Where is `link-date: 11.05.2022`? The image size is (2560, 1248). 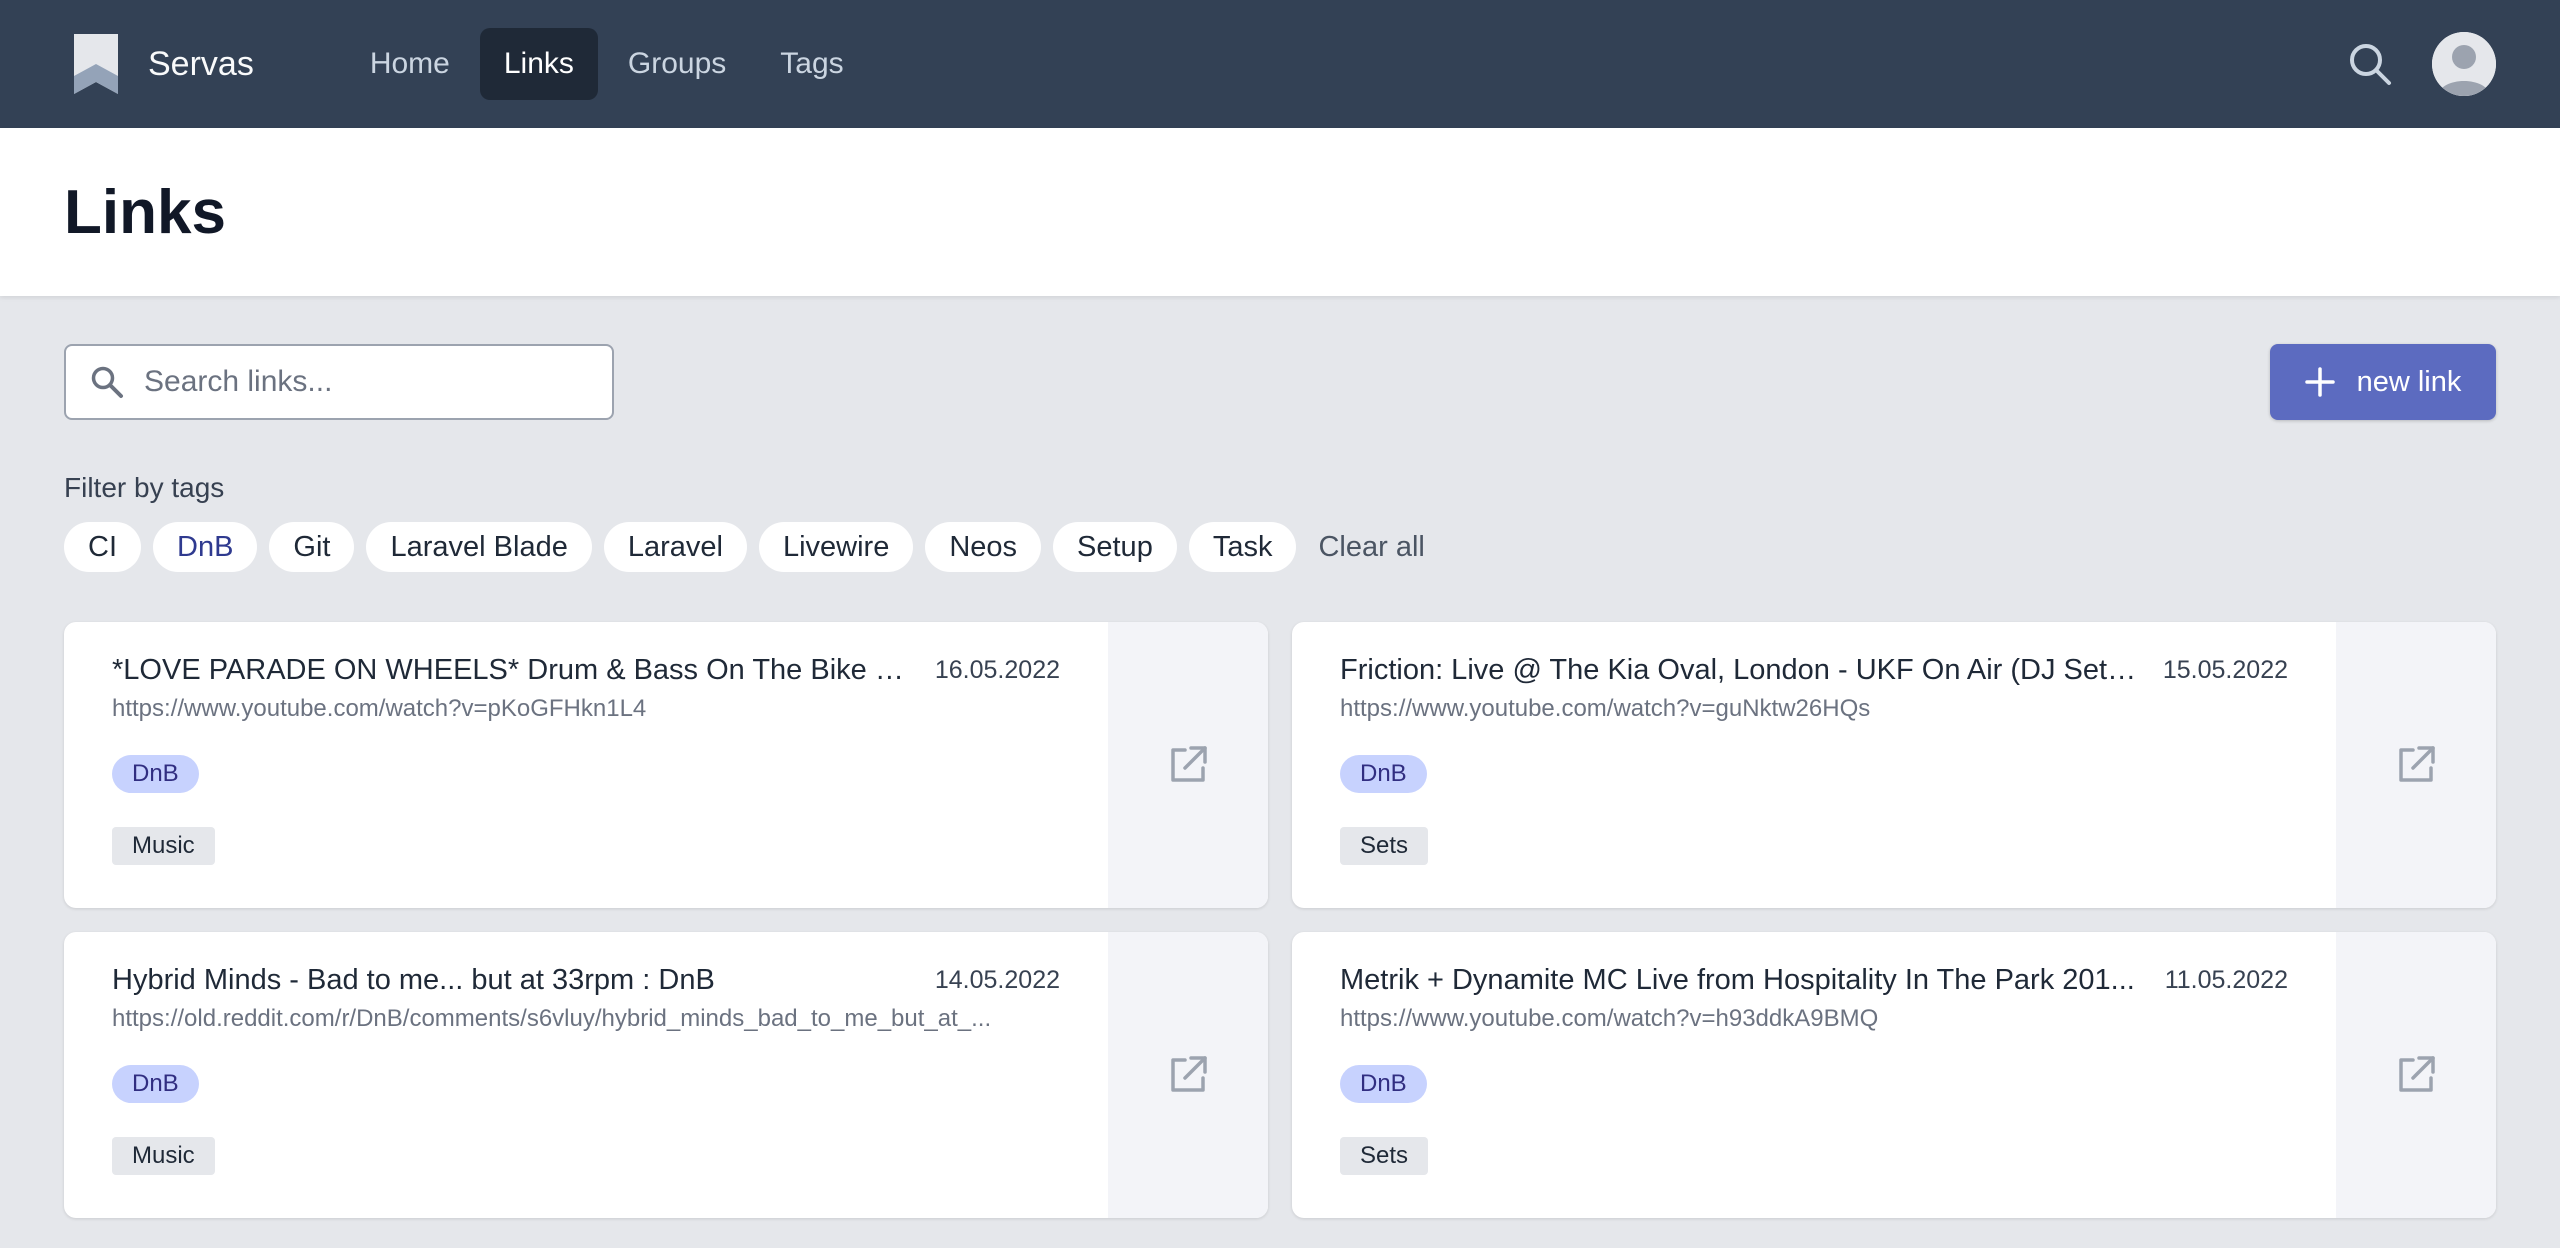
link-date: 11.05.2022 is located at coordinates (2226, 980).